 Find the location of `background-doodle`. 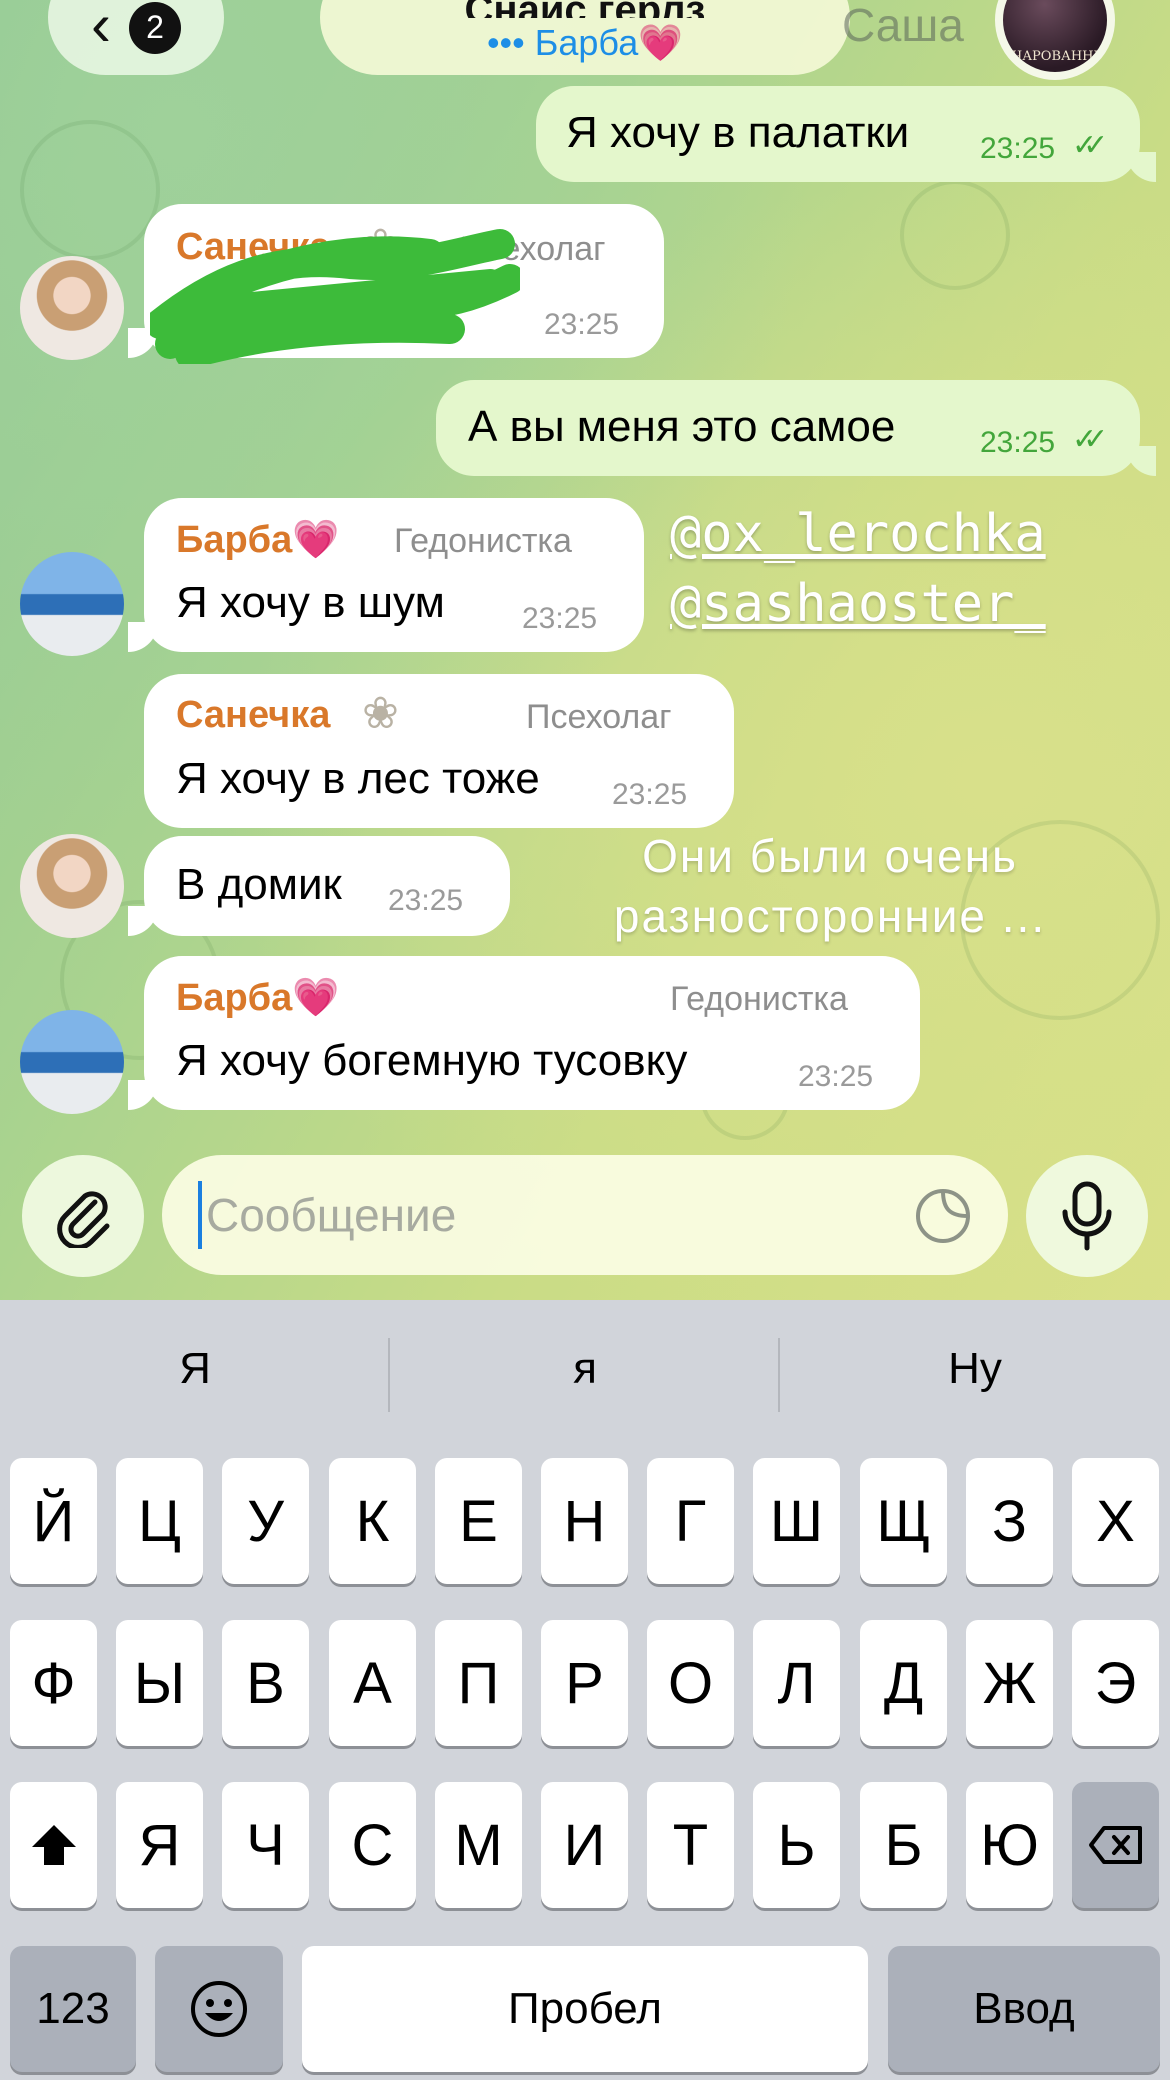

background-doodle is located at coordinates (90, 190).